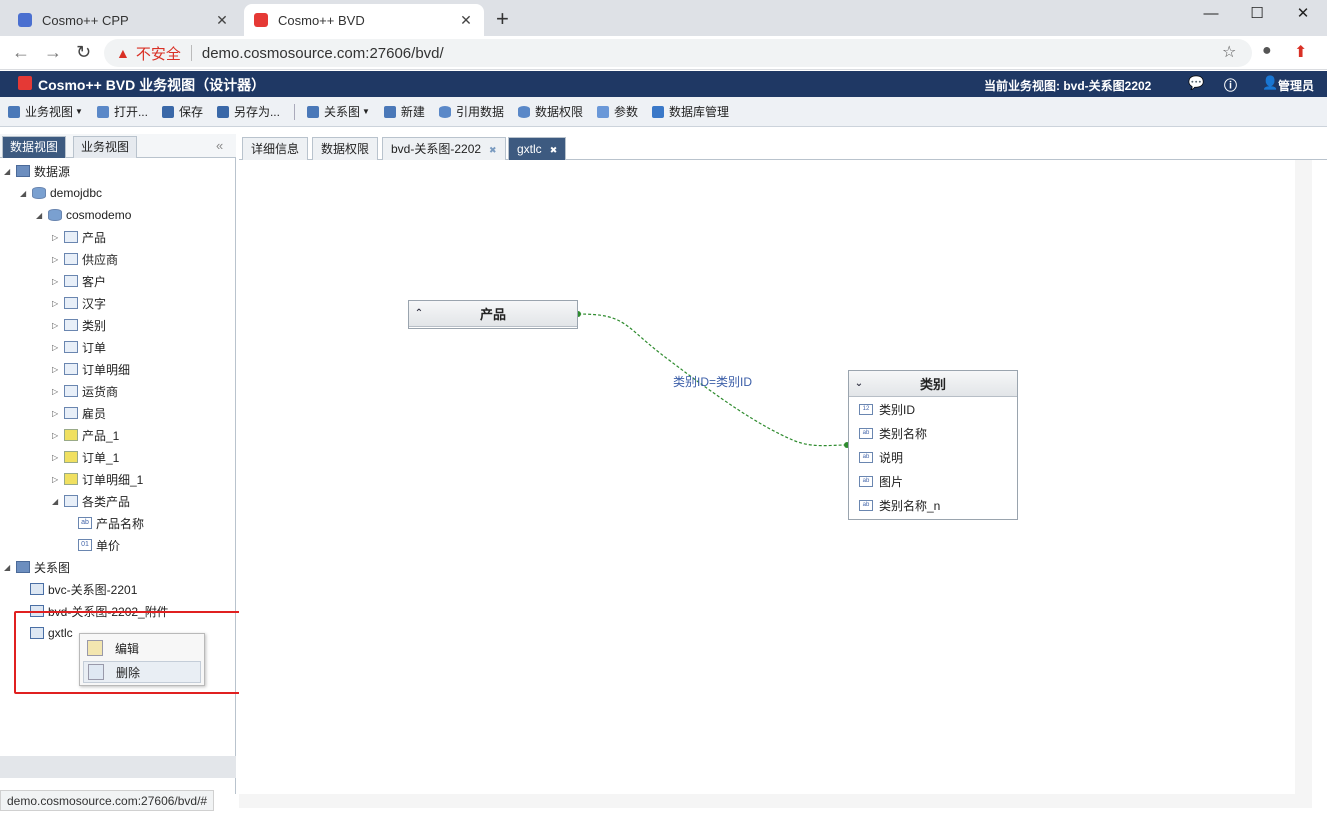 This screenshot has width=1327, height=815. Describe the element at coordinates (1257, 15) in the screenshot. I see `maximize-icon: ☐` at that location.